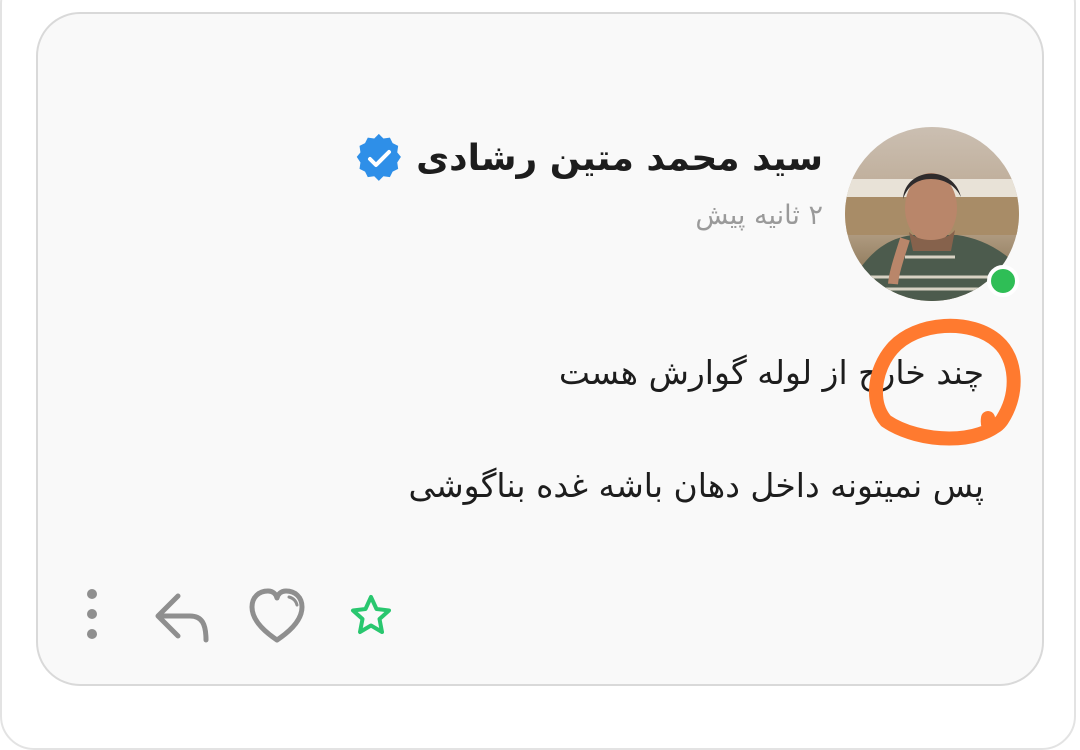 The height and width of the screenshot is (750, 1080). What do you see at coordinates (932, 214) in the screenshot?
I see `avatar` at bounding box center [932, 214].